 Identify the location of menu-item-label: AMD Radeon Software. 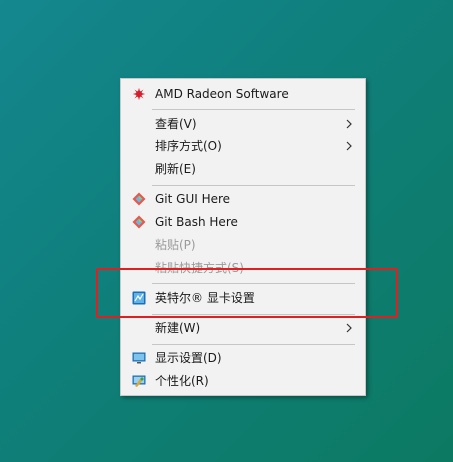
(222, 94).